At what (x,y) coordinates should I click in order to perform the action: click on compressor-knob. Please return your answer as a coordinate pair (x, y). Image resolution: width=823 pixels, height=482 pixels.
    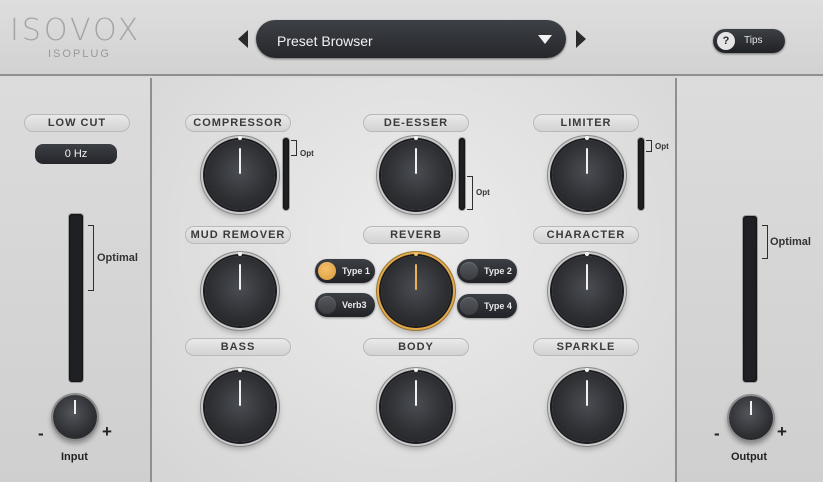
    Looking at the image, I should click on (240, 173).